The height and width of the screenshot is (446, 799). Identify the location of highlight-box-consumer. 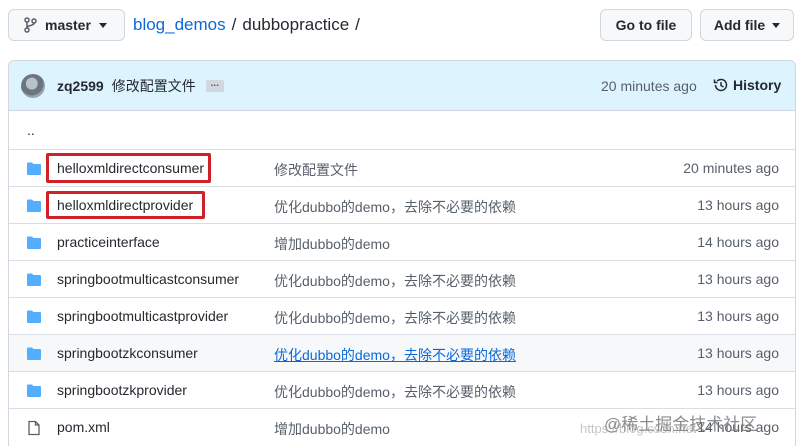
(128, 168).